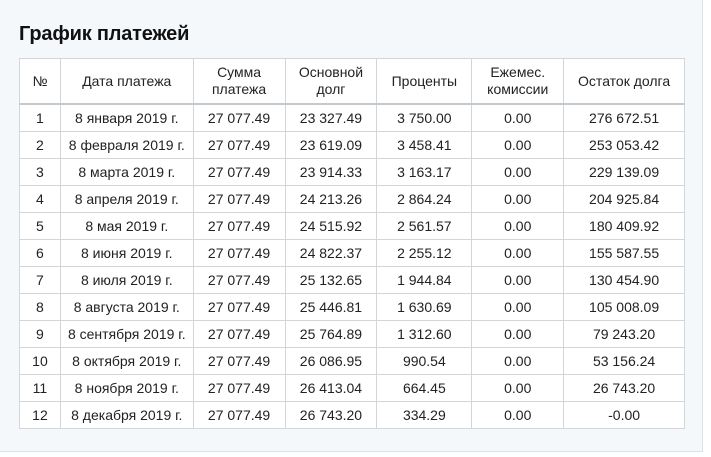 Image resolution: width=711 pixels, height=457 pixels. I want to click on page-title: График платежей, so click(104, 34).